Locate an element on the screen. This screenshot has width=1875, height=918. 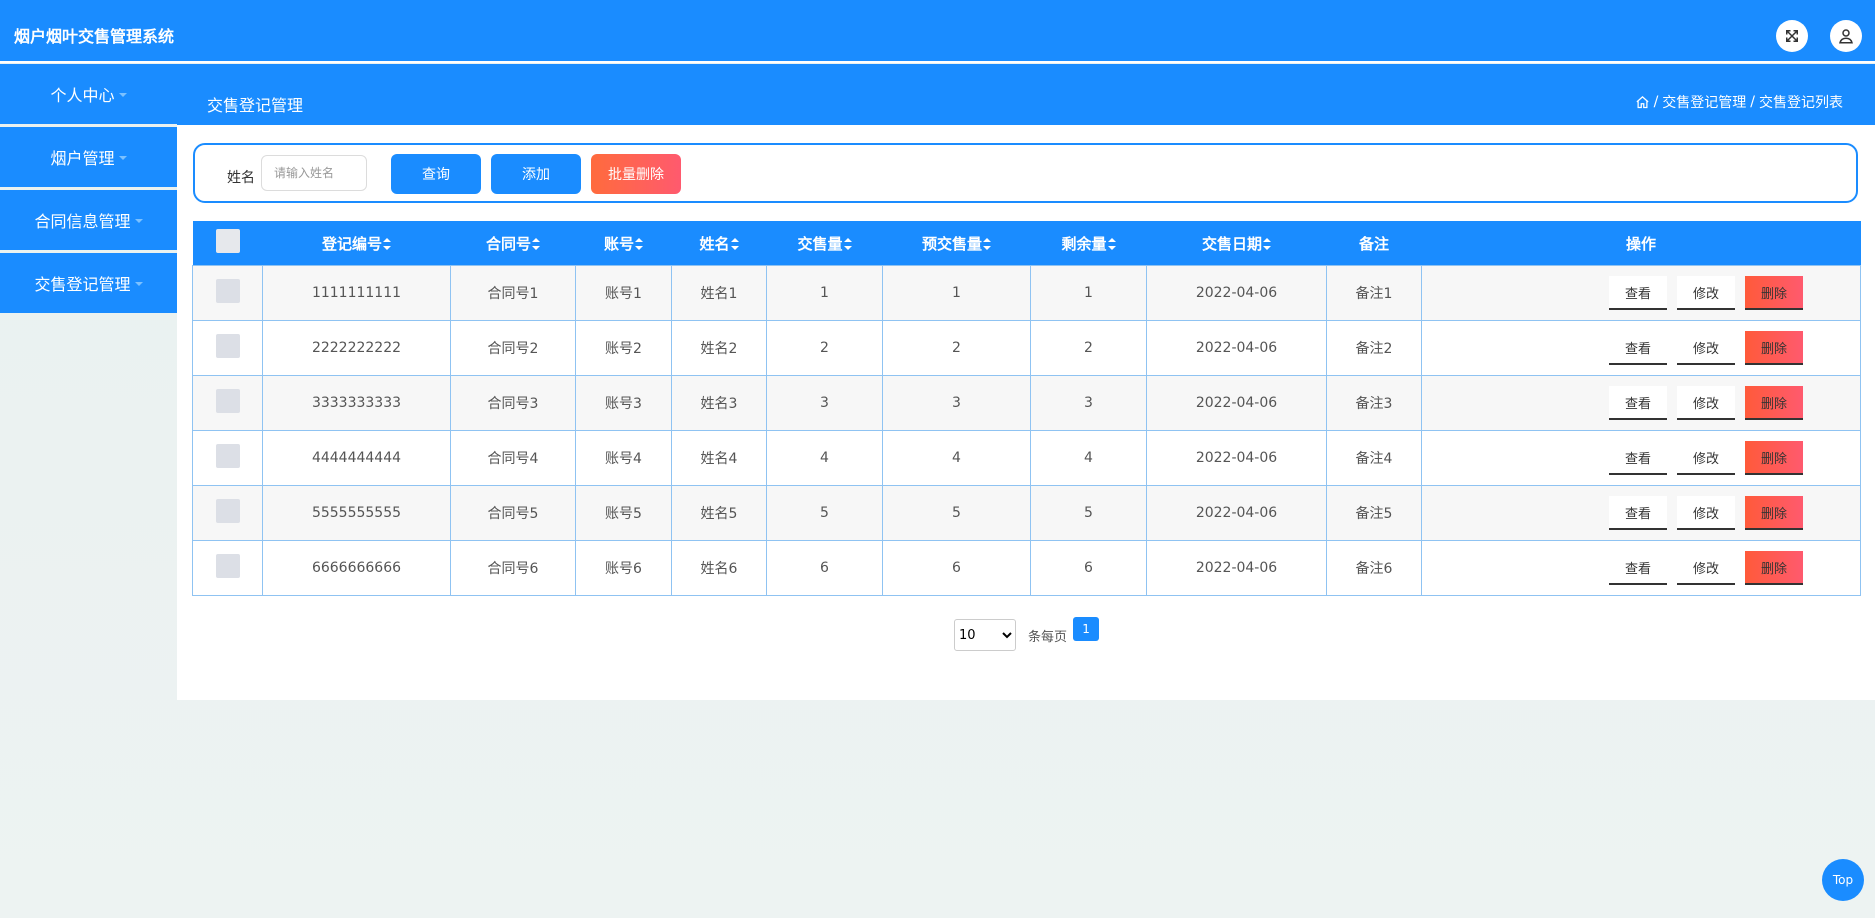
table-header-row: 登记编号 合同号 账号 姓名 交售量 预交售量 剩余量 交售日期 备注 操作 is located at coordinates (1026, 243).